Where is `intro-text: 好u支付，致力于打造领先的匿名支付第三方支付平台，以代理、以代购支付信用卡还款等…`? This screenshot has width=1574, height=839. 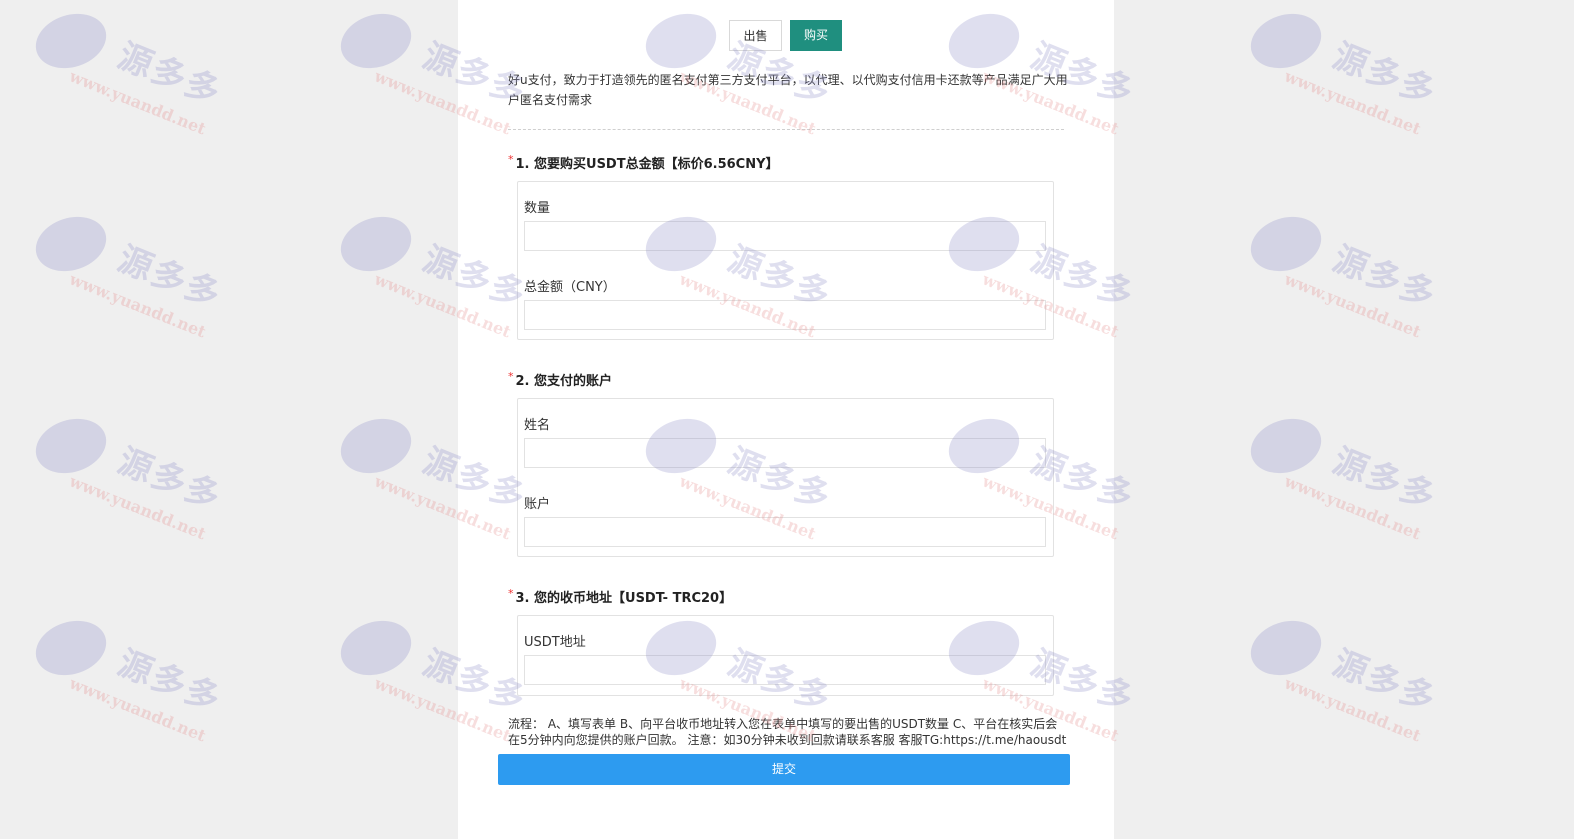
intro-text: 好u支付，致力于打造领先的匿名支付第三方支付平台，以代理、以代购支付信用卡还款等… is located at coordinates (788, 90).